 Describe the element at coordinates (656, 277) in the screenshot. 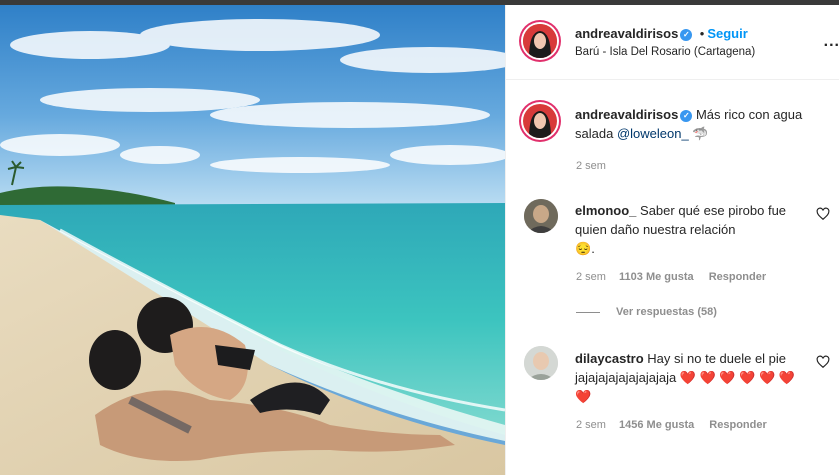

I see `comment-likes: 1103 Me gusta` at that location.